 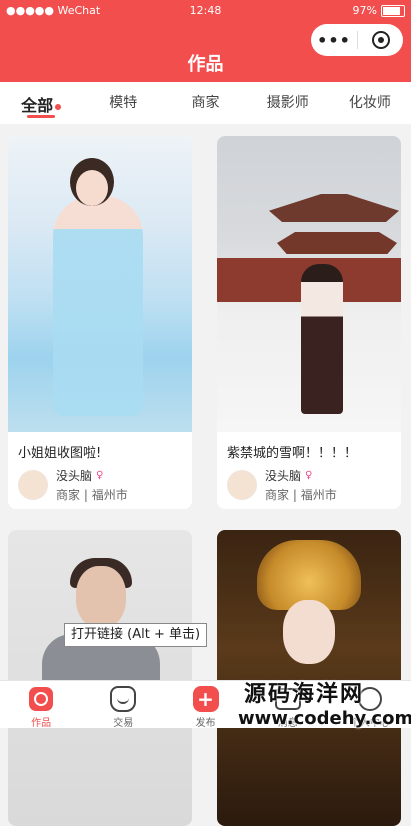 I want to click on tabbar-item-trade: 交易, so click(x=123, y=705).